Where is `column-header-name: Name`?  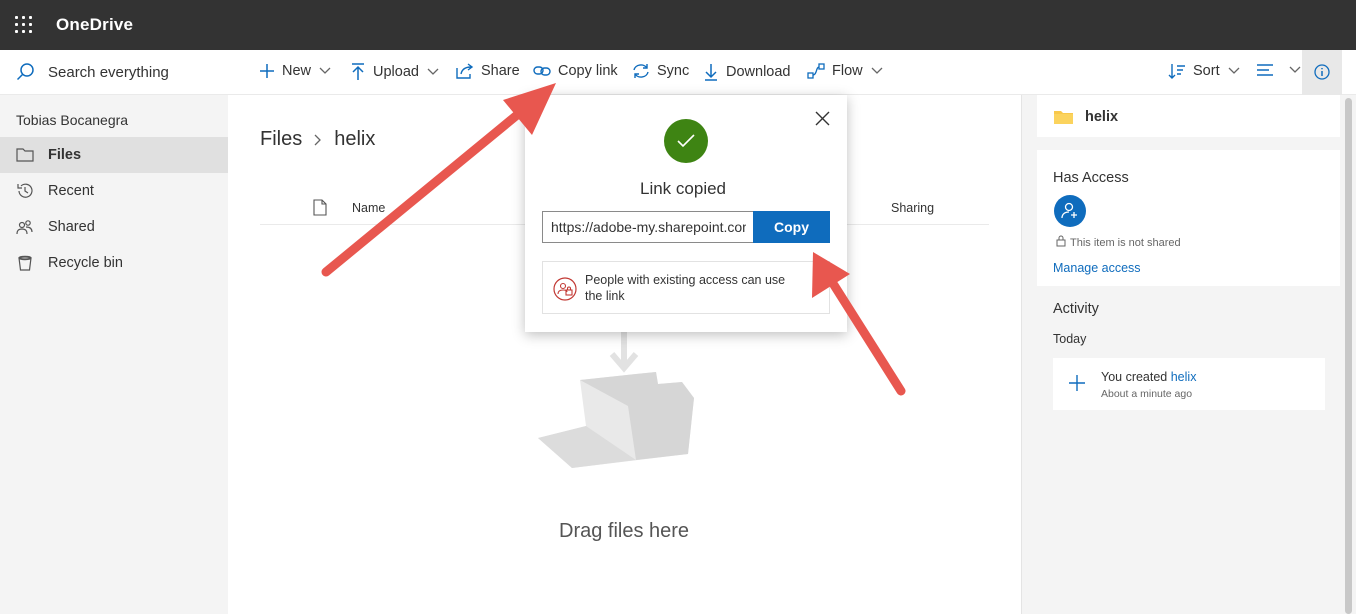 column-header-name: Name is located at coordinates (368, 208).